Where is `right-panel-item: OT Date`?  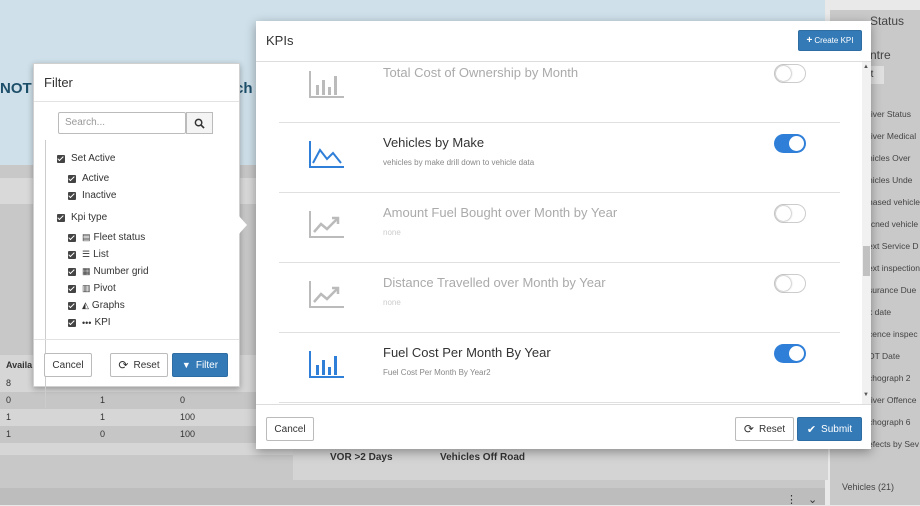 right-panel-item: OT Date is located at coordinates (884, 356).